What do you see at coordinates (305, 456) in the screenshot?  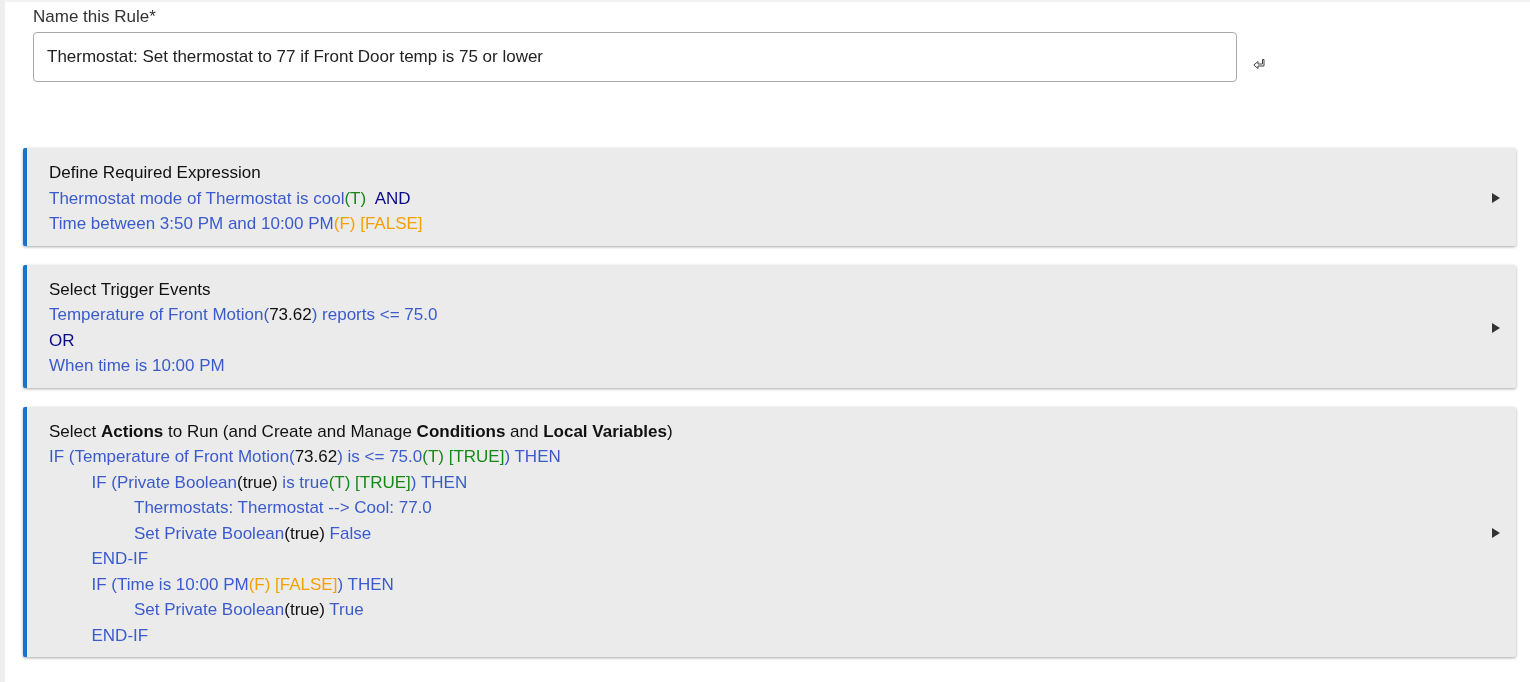 I see `rule-line: IF (Temperature of Front Motion(73.62) is <= 75.0(T) [TRUE]) THEN` at bounding box center [305, 456].